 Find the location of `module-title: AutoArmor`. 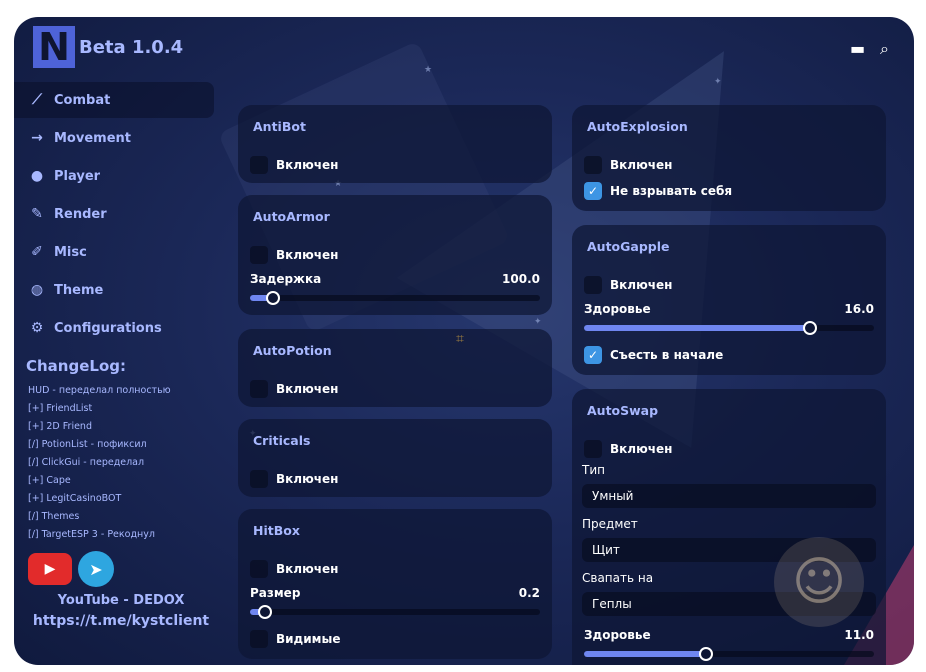

module-title: AutoArmor is located at coordinates (291, 216).